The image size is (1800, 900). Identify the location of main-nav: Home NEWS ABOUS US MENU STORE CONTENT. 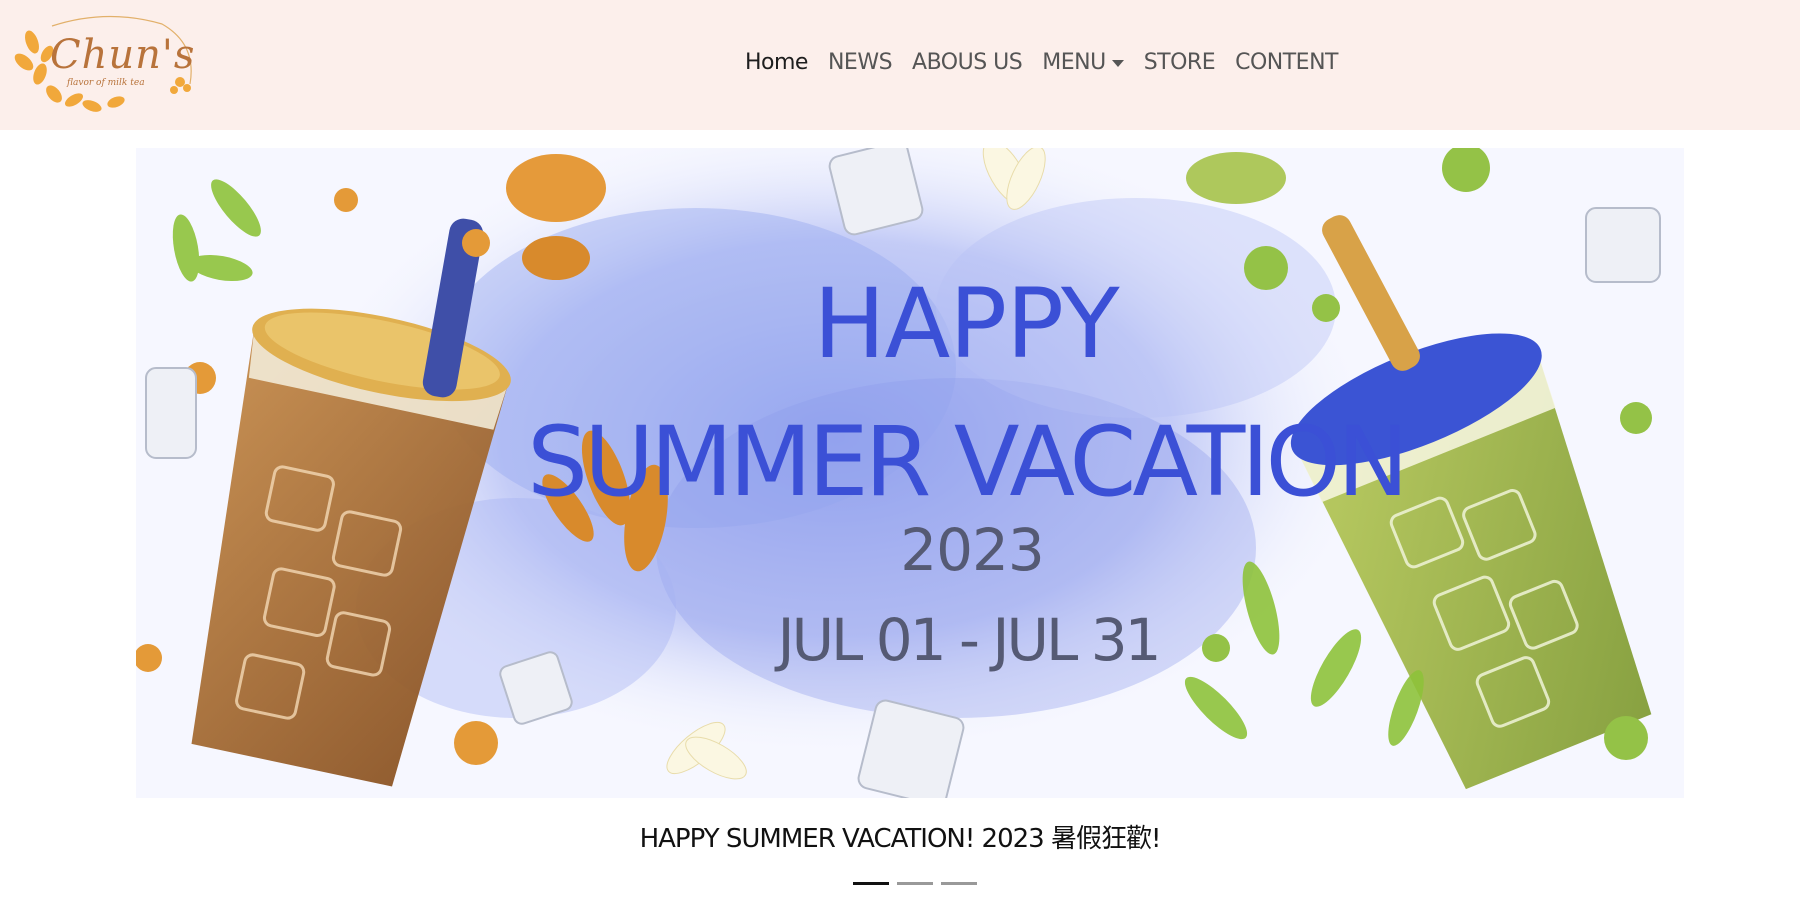
(1041, 62).